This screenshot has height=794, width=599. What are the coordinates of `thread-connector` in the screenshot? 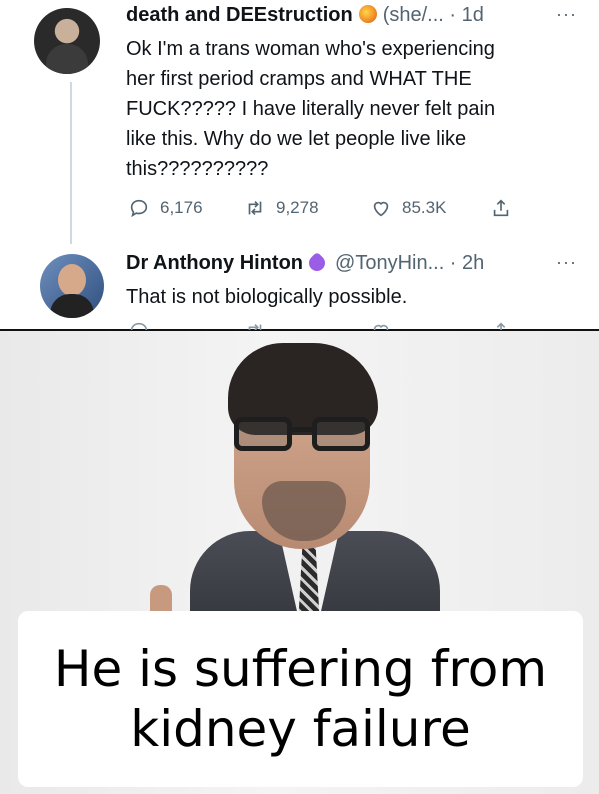 It's located at (71, 163).